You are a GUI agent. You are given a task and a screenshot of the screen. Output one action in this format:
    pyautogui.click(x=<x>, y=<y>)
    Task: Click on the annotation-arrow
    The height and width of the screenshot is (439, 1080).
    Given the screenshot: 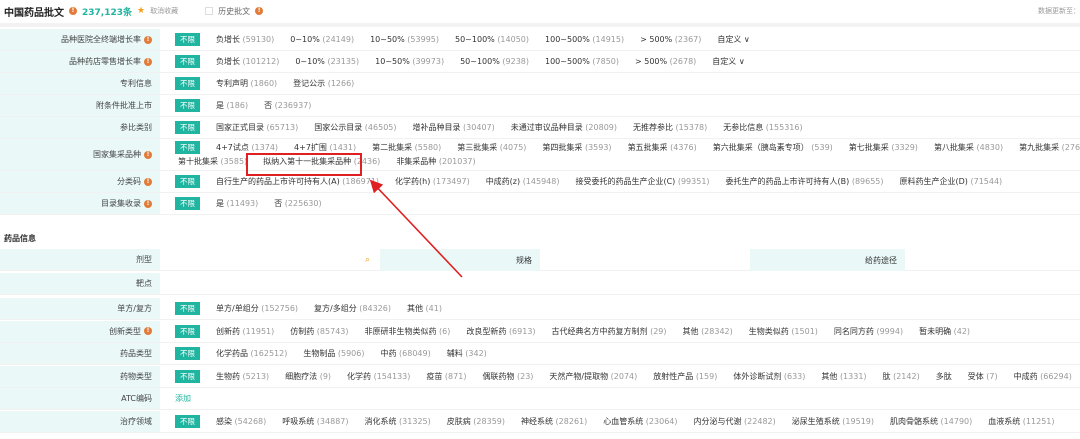 What is the action you would take?
    pyautogui.click(x=416, y=228)
    